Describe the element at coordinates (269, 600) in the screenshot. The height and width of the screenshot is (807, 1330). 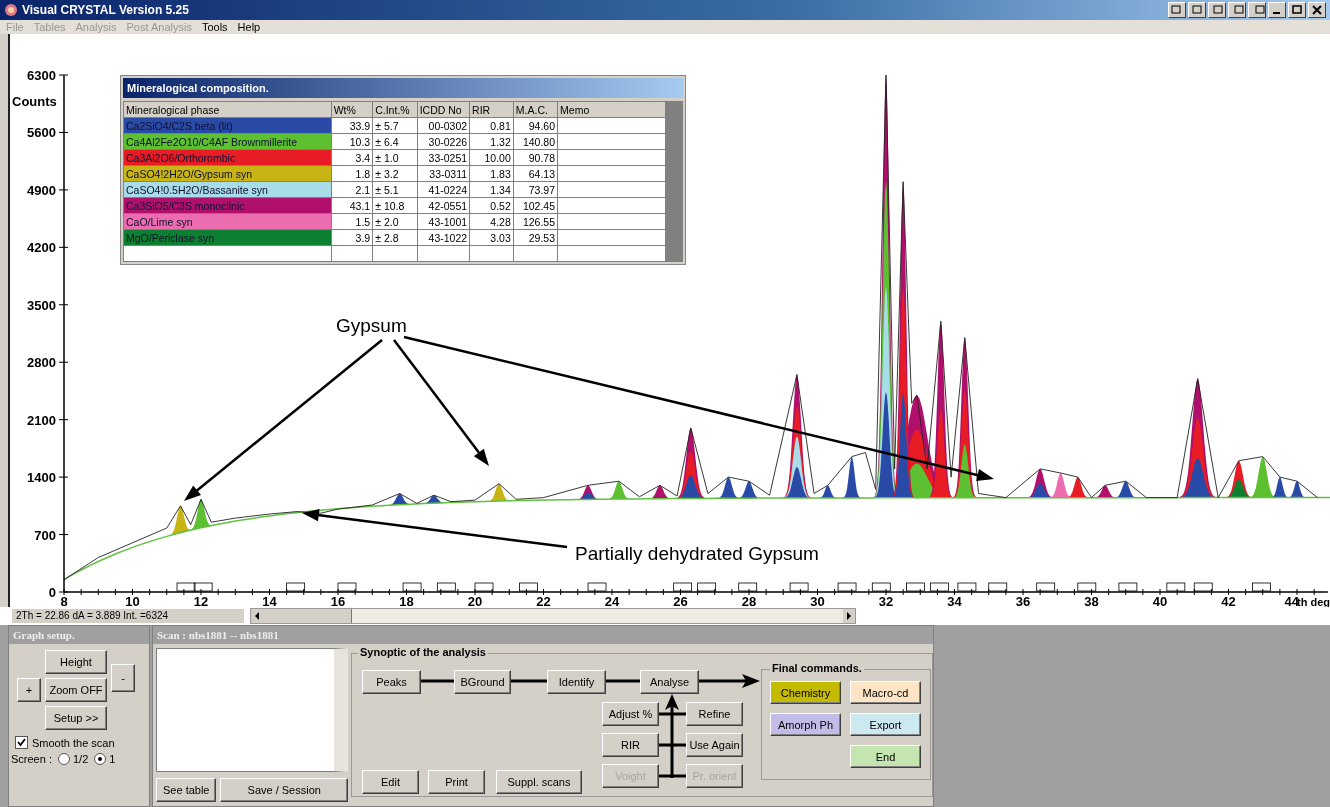
I see `x-tick-label: 14` at that location.